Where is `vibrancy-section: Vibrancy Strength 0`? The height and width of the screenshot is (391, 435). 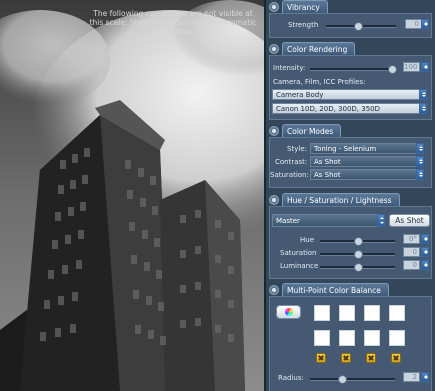 vibrancy-section: Vibrancy Strength 0 is located at coordinates (350, 19).